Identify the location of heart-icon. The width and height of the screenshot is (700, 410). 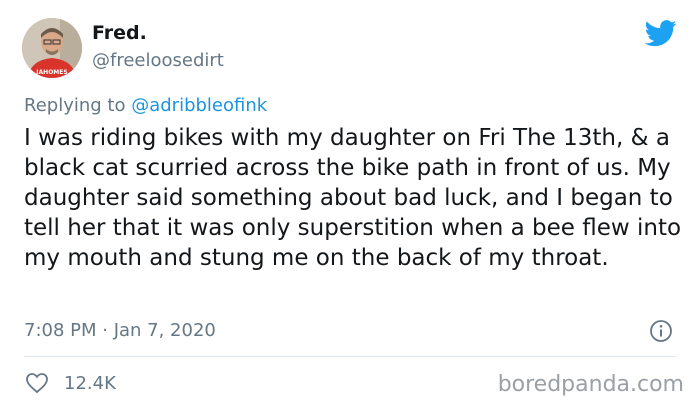
(37, 383).